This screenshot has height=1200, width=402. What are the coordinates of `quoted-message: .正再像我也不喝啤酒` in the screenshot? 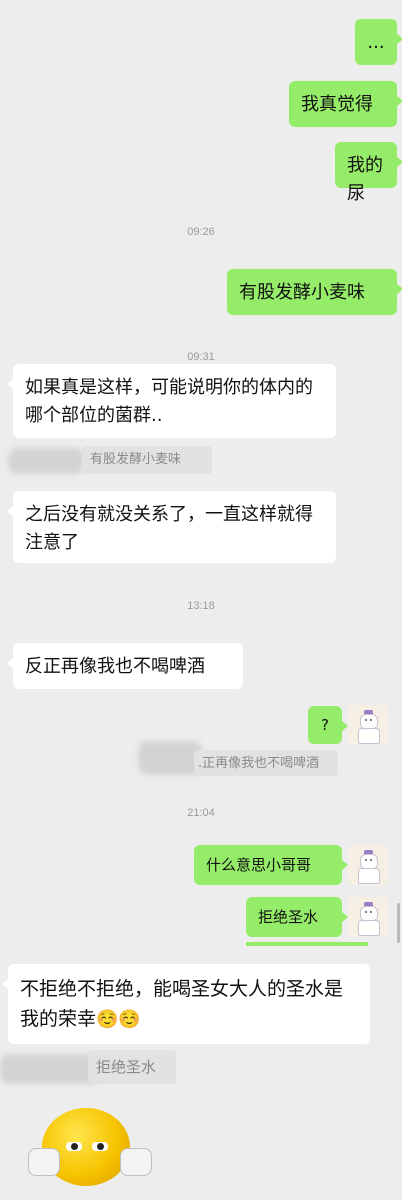 It's located at (266, 763).